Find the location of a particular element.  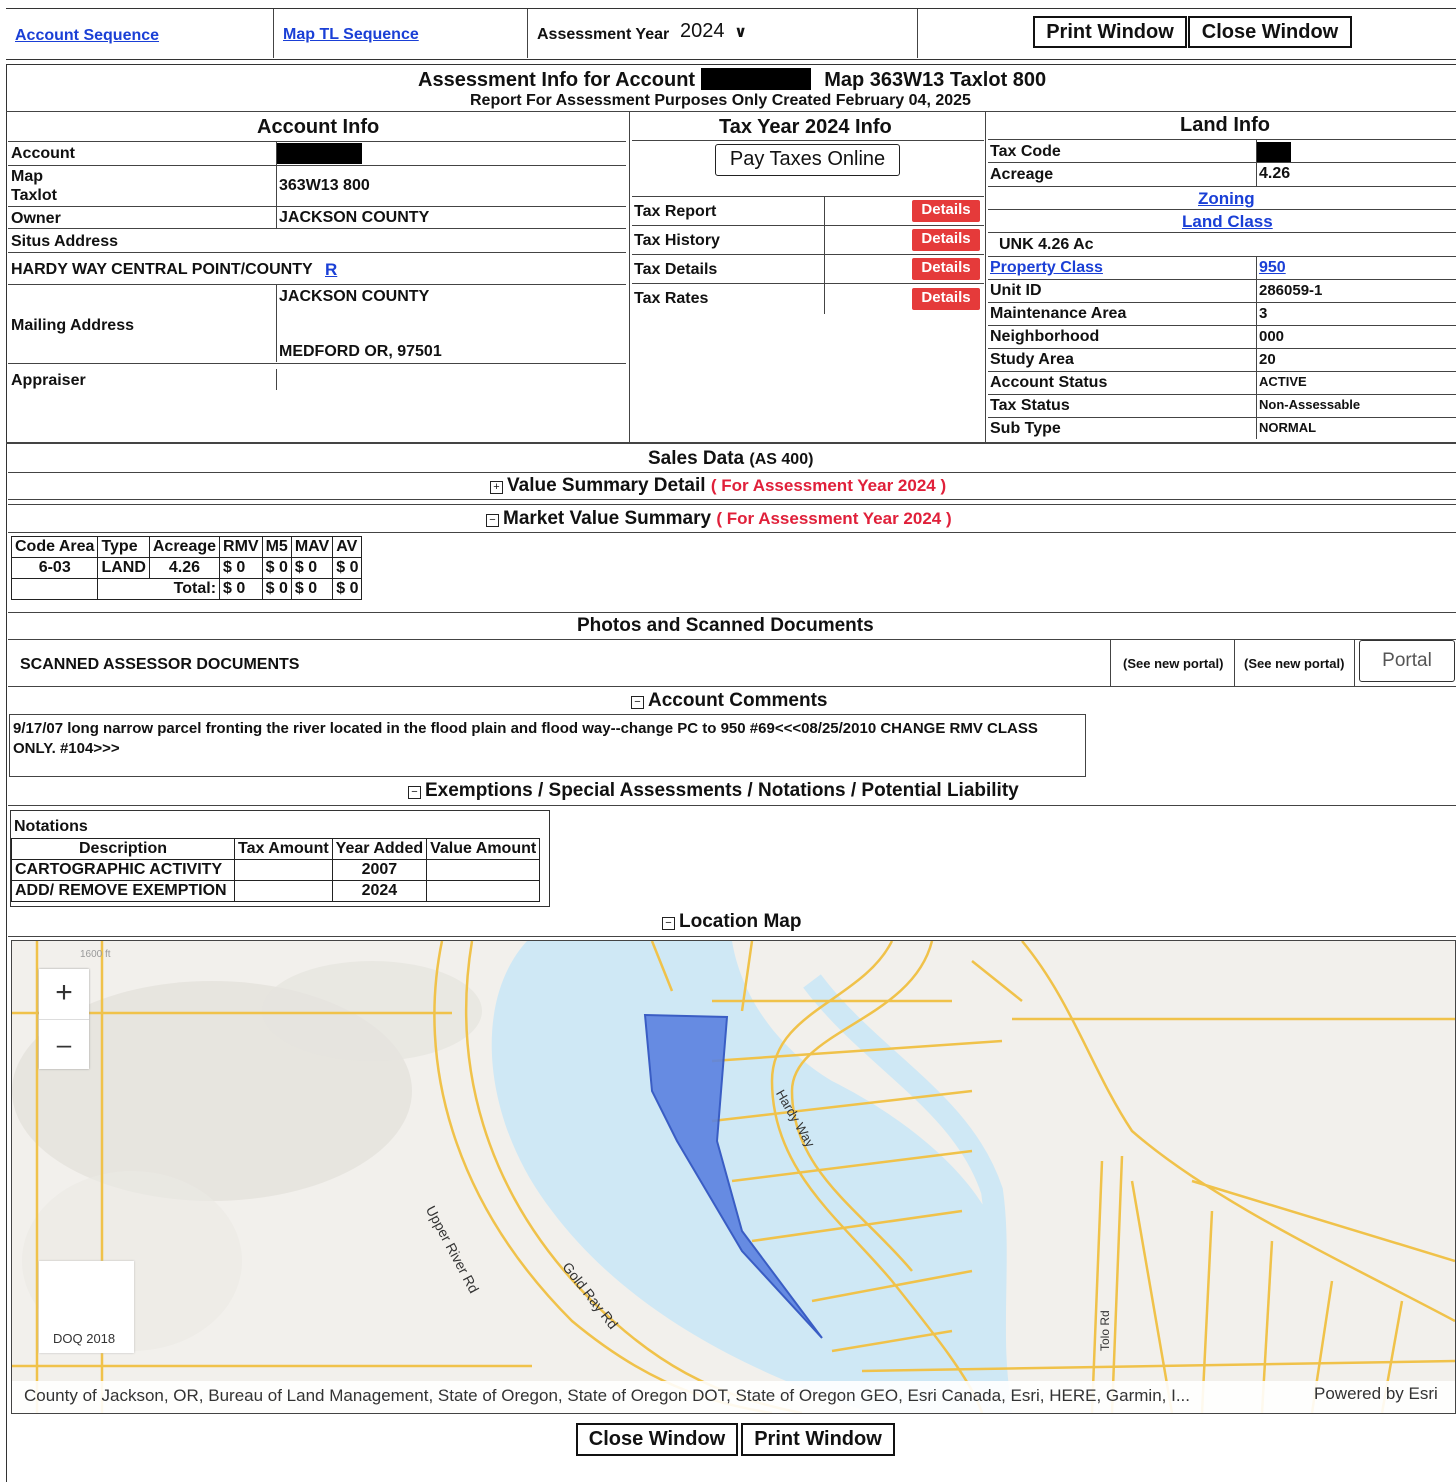

print-window-button: Print Window is located at coordinates (1110, 32).